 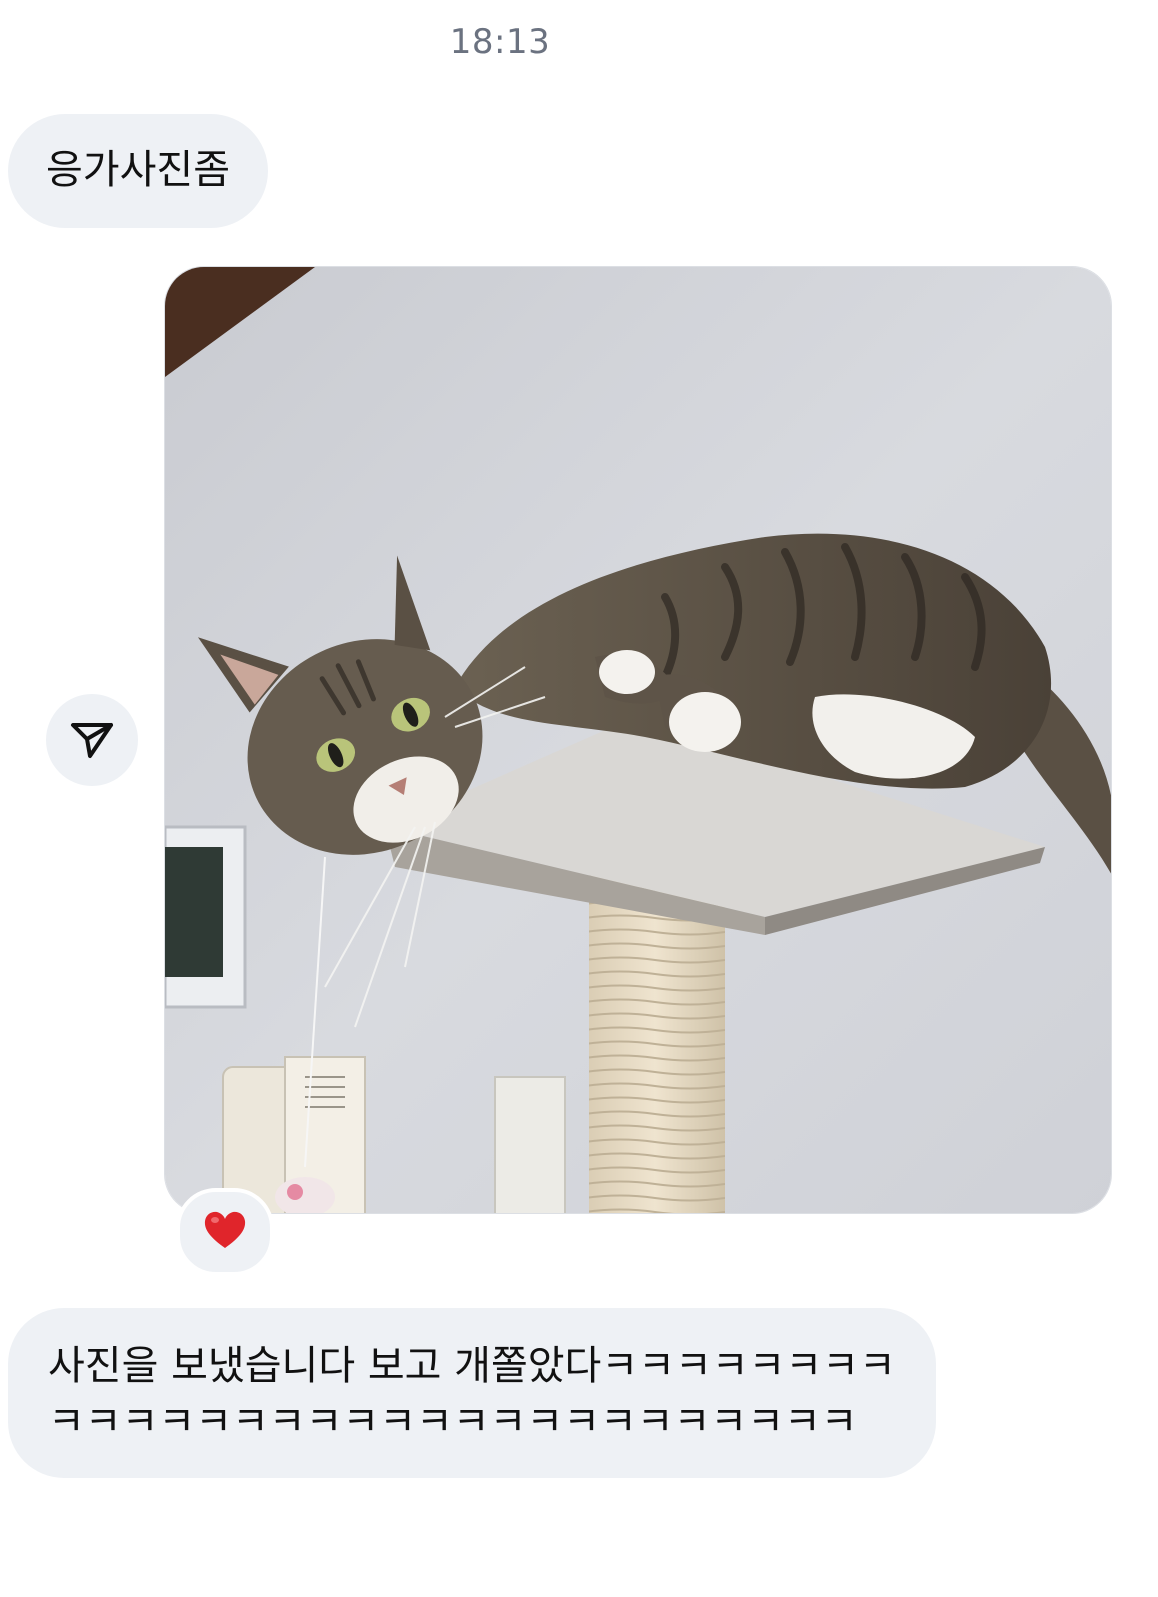 I want to click on send-icon, so click(x=92, y=740).